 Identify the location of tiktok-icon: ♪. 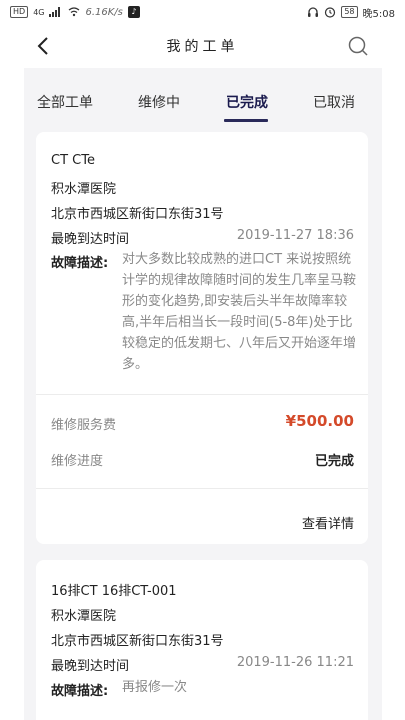
(133, 12).